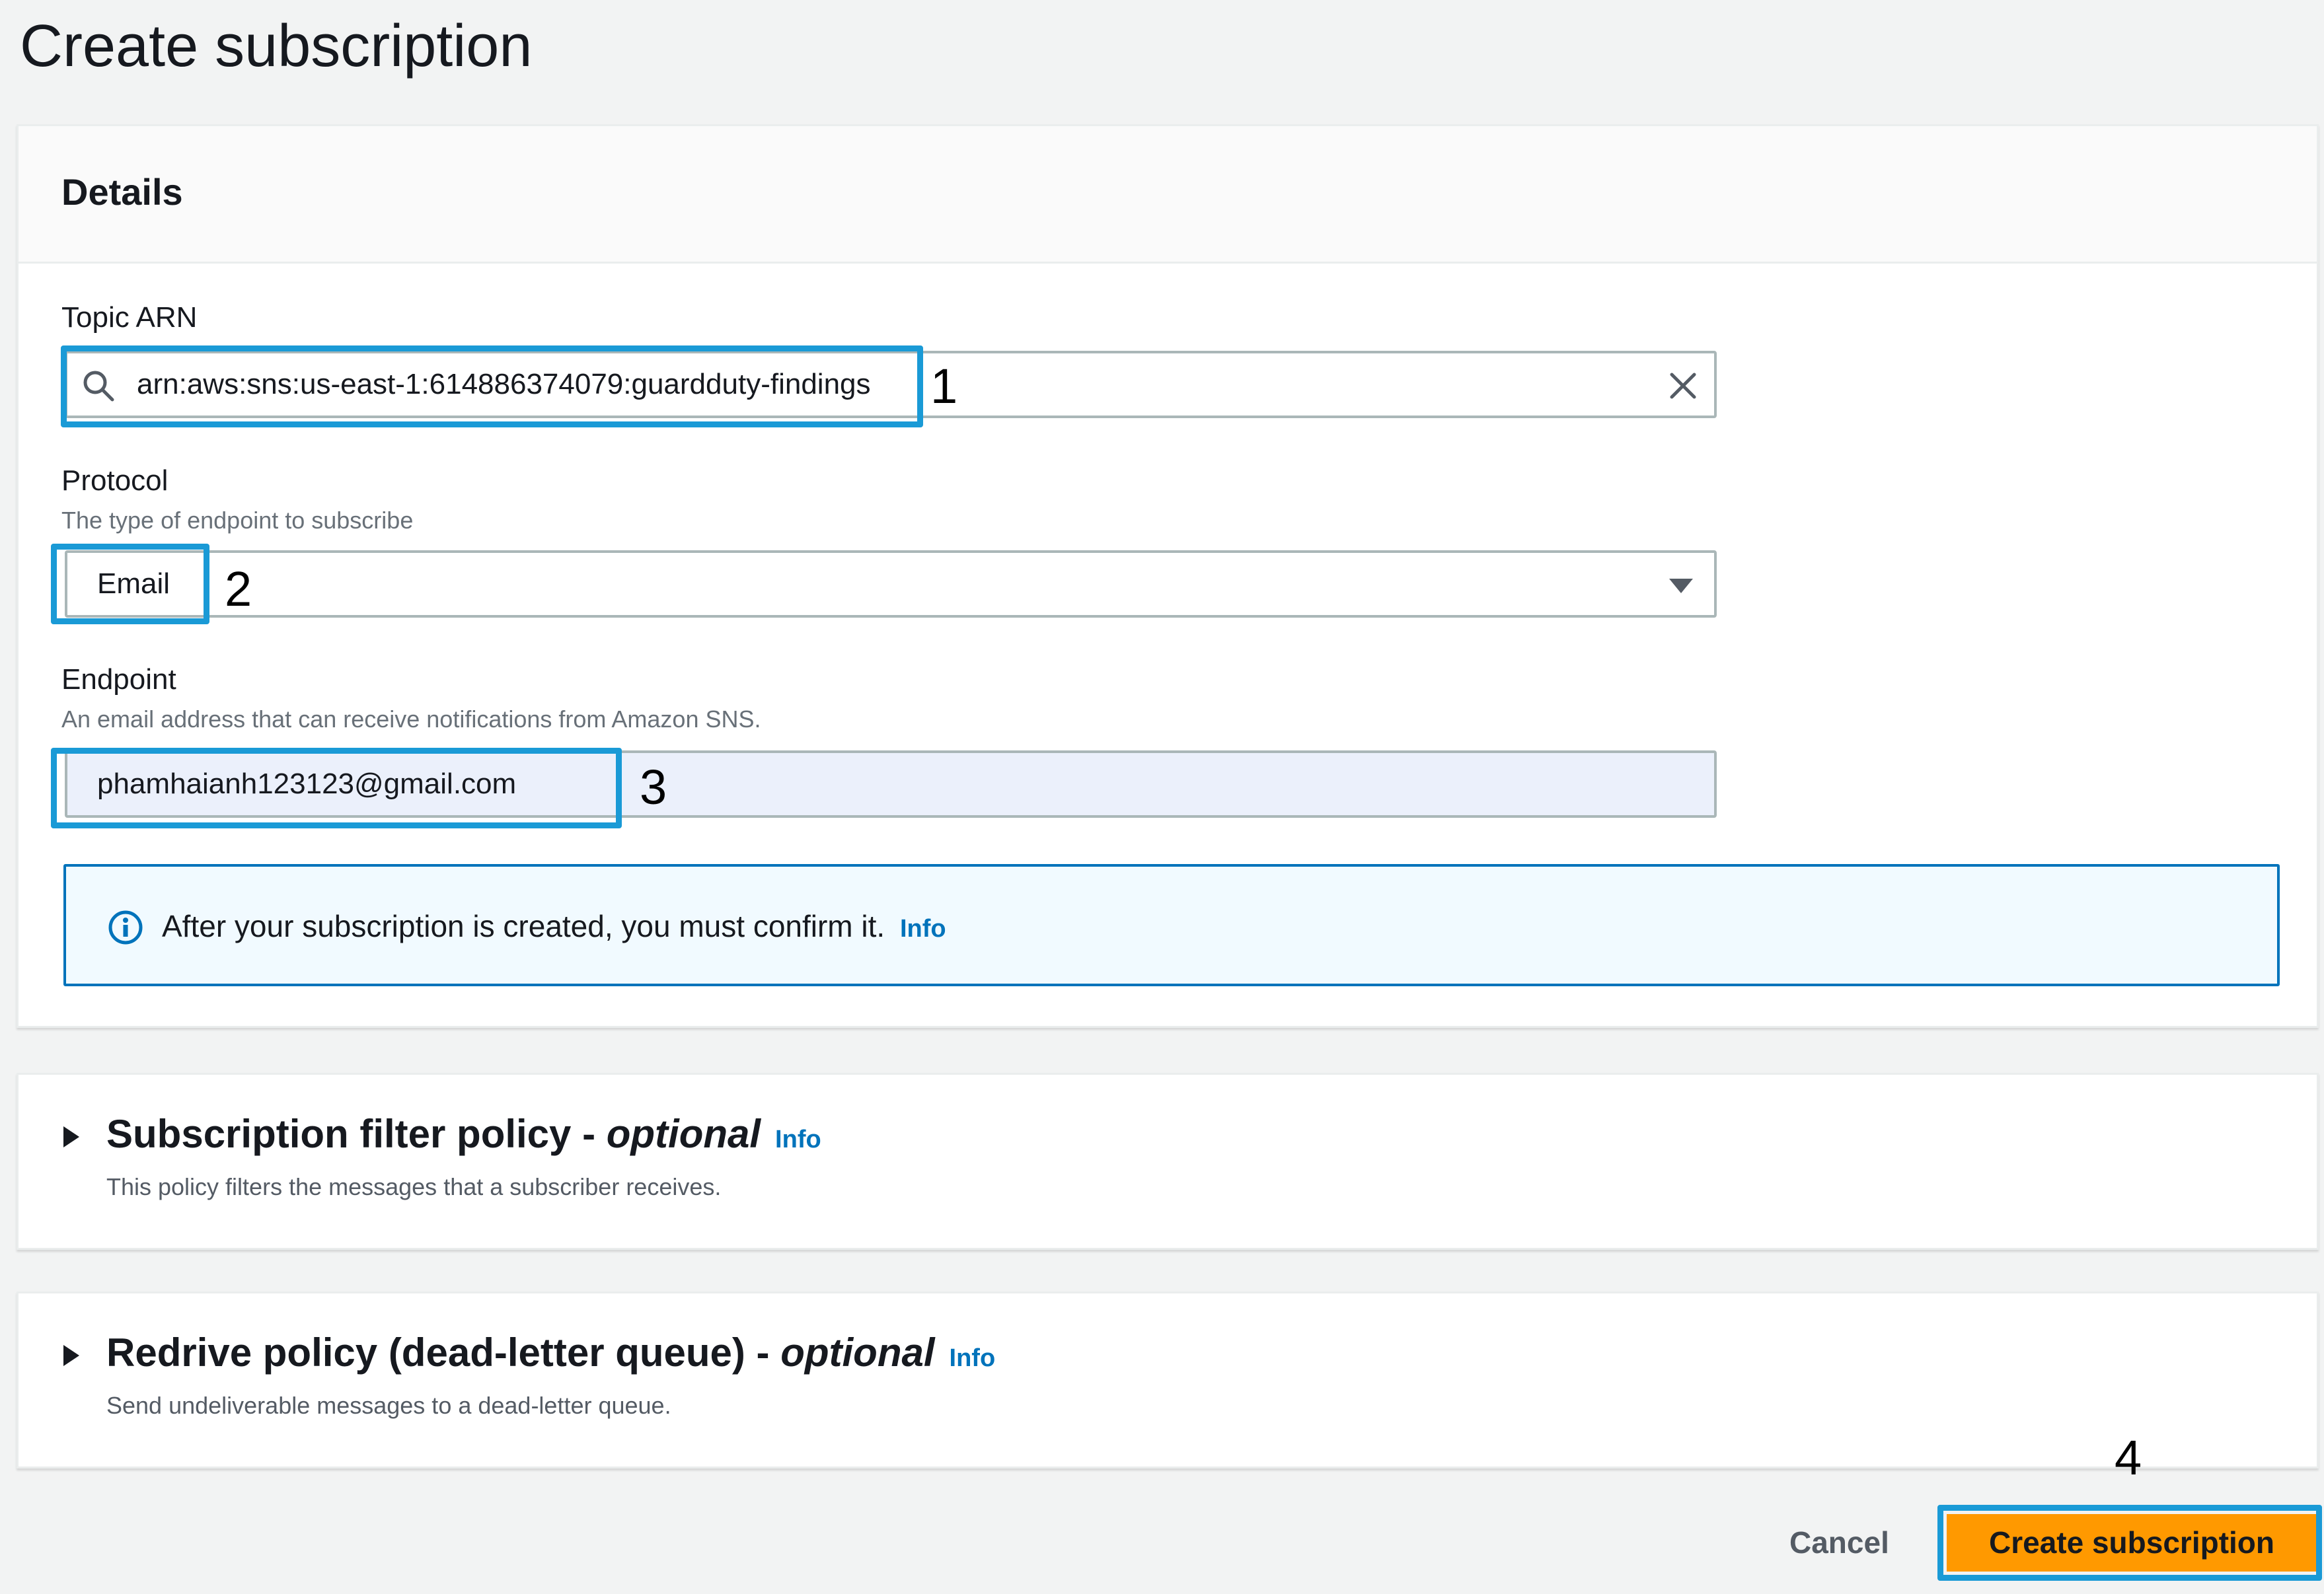  Describe the element at coordinates (337, 788) in the screenshot. I see `highlight-box-endpoint` at that location.